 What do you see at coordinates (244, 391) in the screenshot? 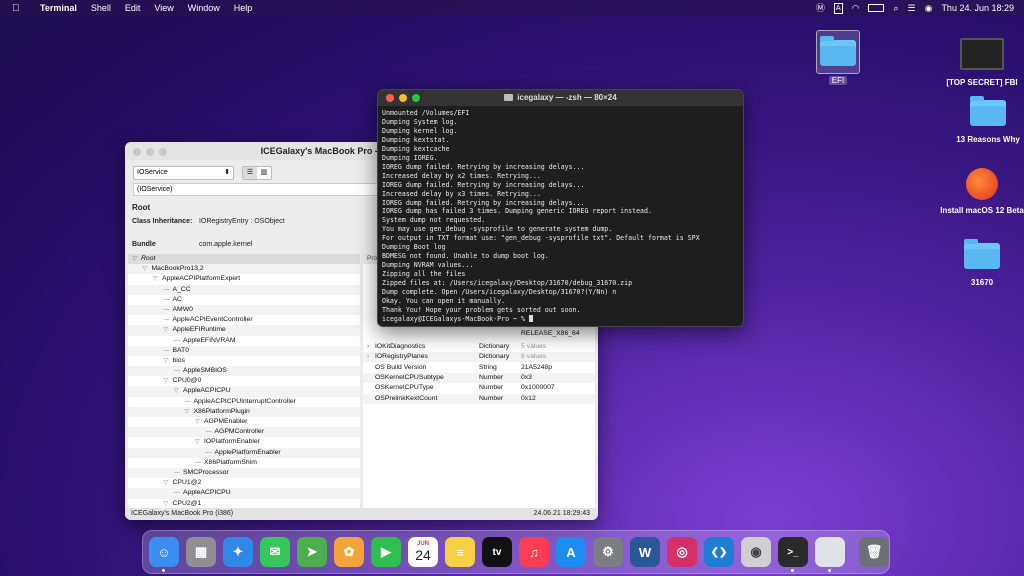
I see `tree-row: ▽ AppleACPICPU` at bounding box center [244, 391].